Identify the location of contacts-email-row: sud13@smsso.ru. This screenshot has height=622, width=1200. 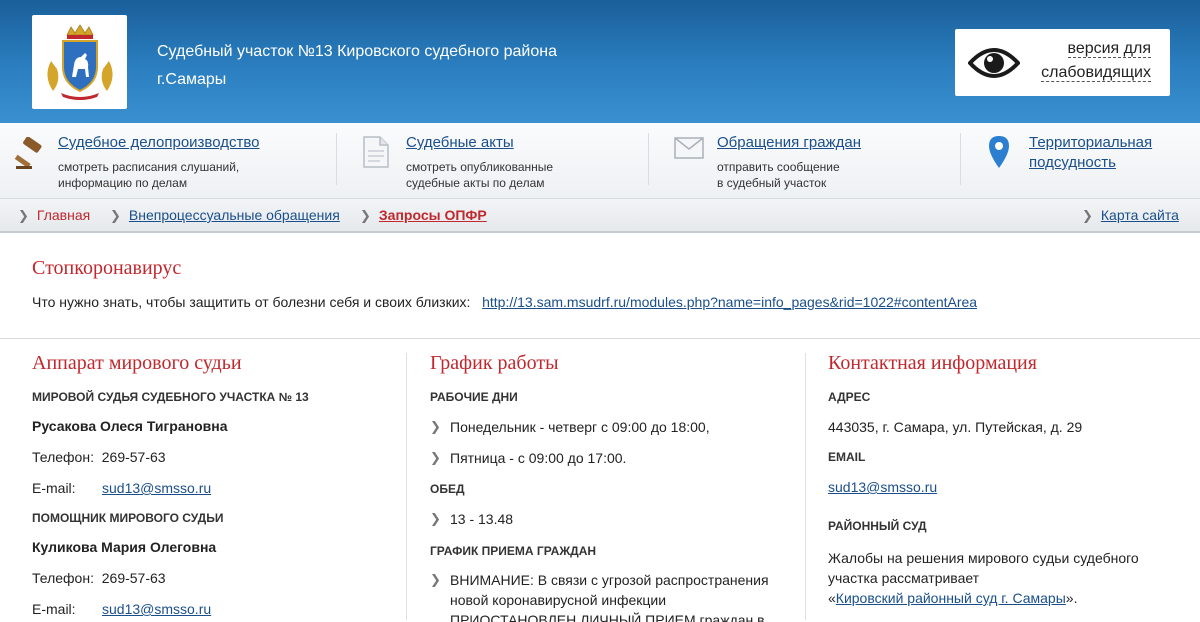
(882, 487).